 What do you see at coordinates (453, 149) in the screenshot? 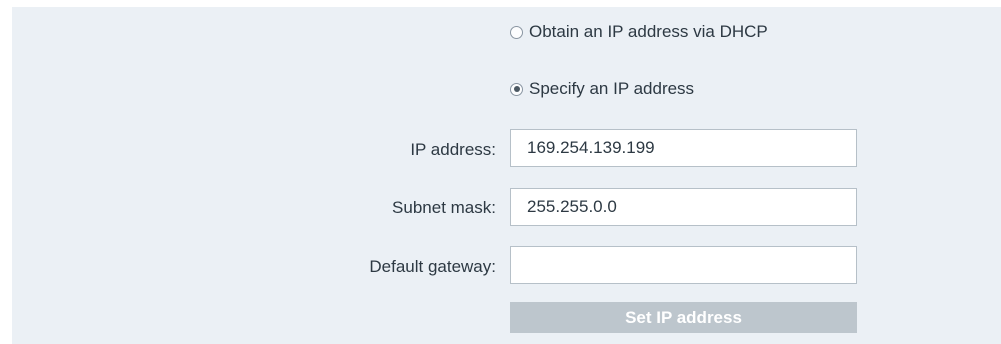
I see `ip-address-label: IP address:` at bounding box center [453, 149].